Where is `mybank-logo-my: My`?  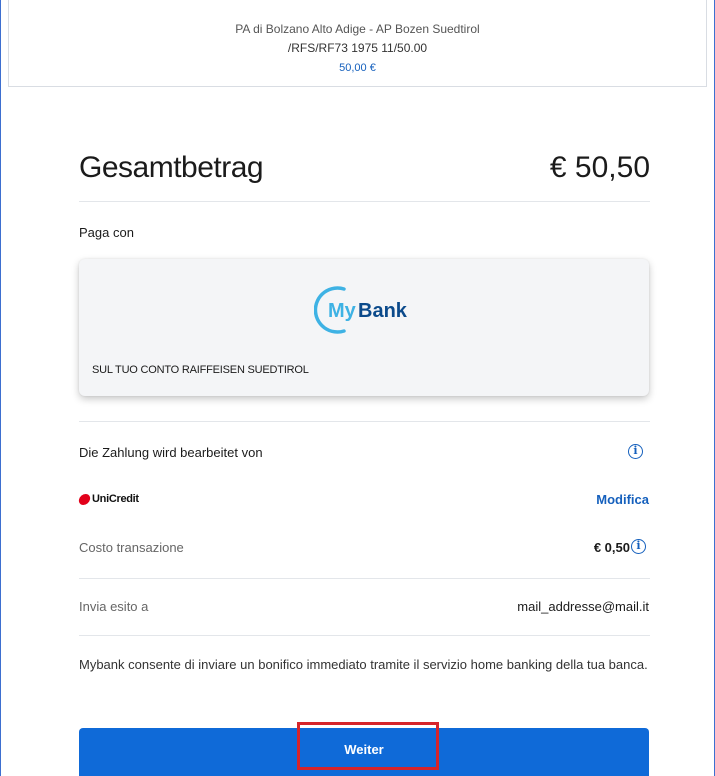
mybank-logo-my: My is located at coordinates (342, 311).